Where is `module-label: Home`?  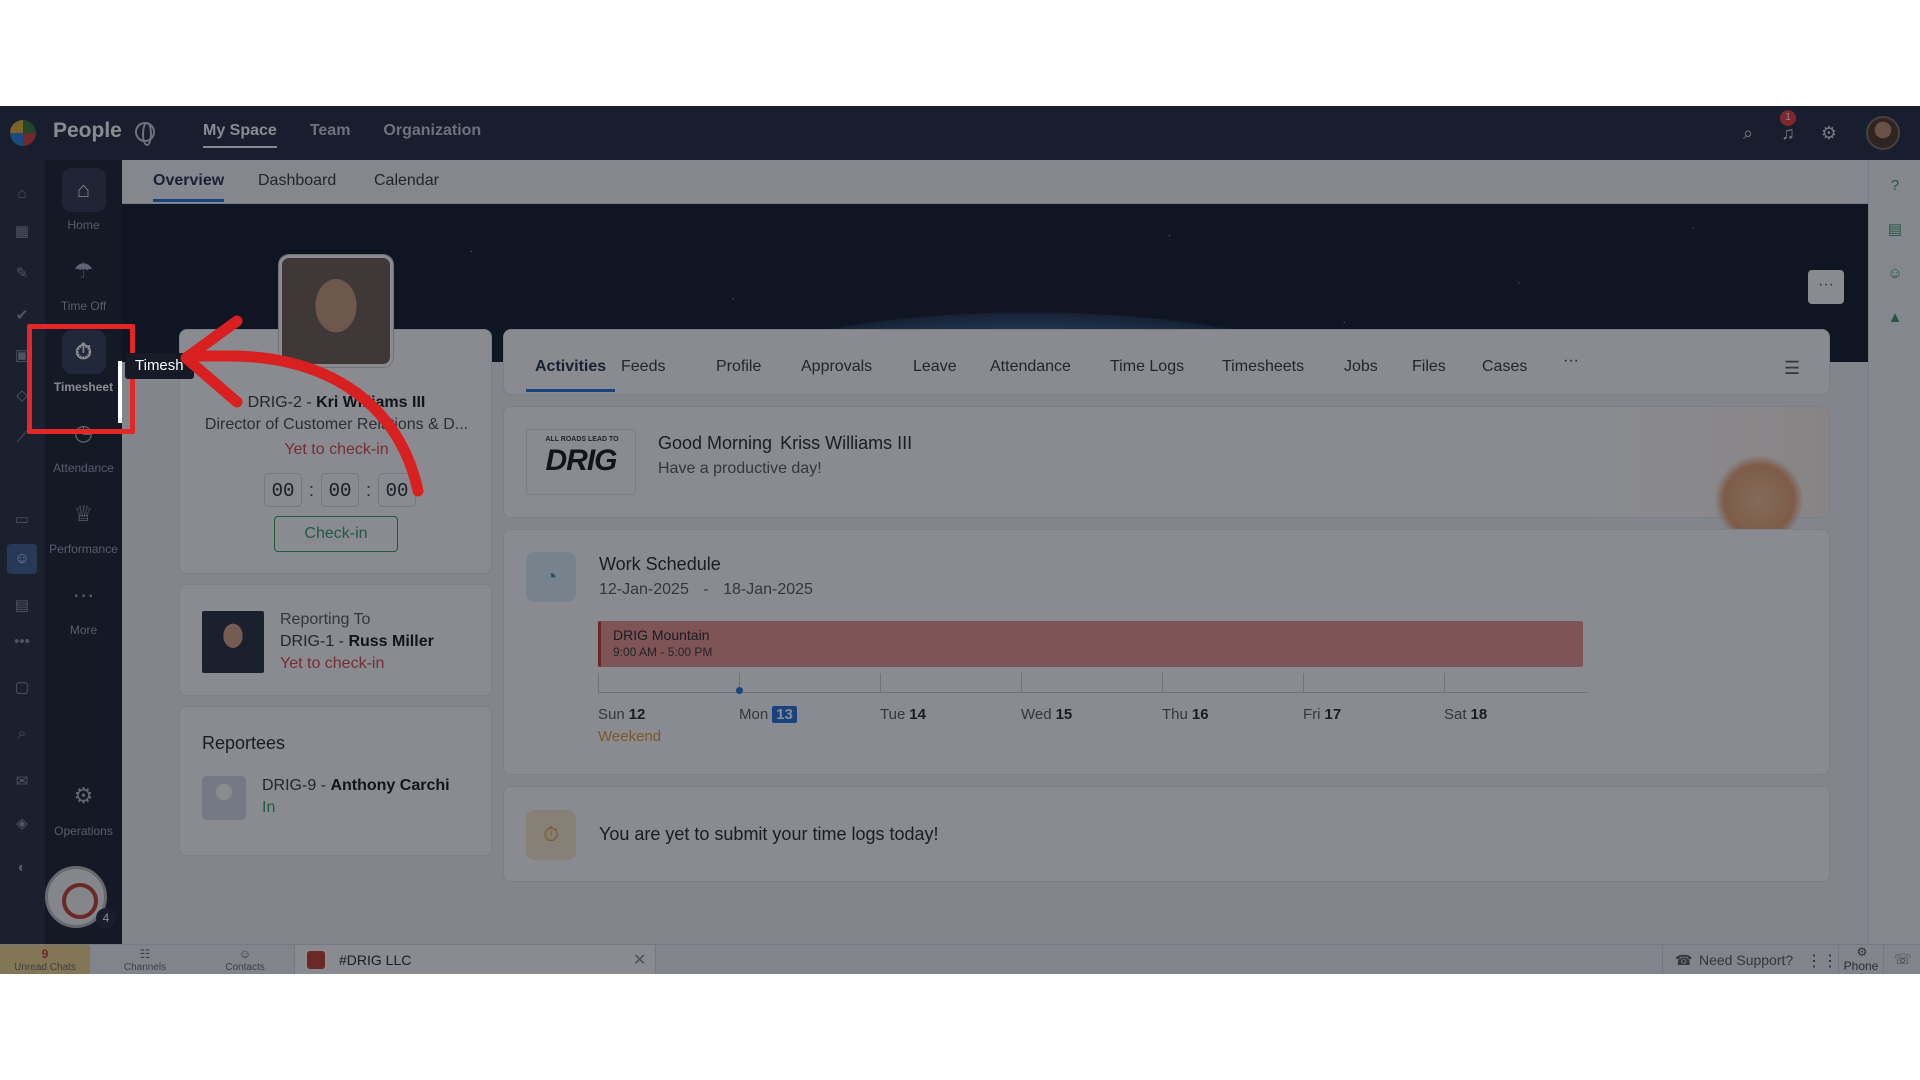
module-label: Home is located at coordinates (83, 225).